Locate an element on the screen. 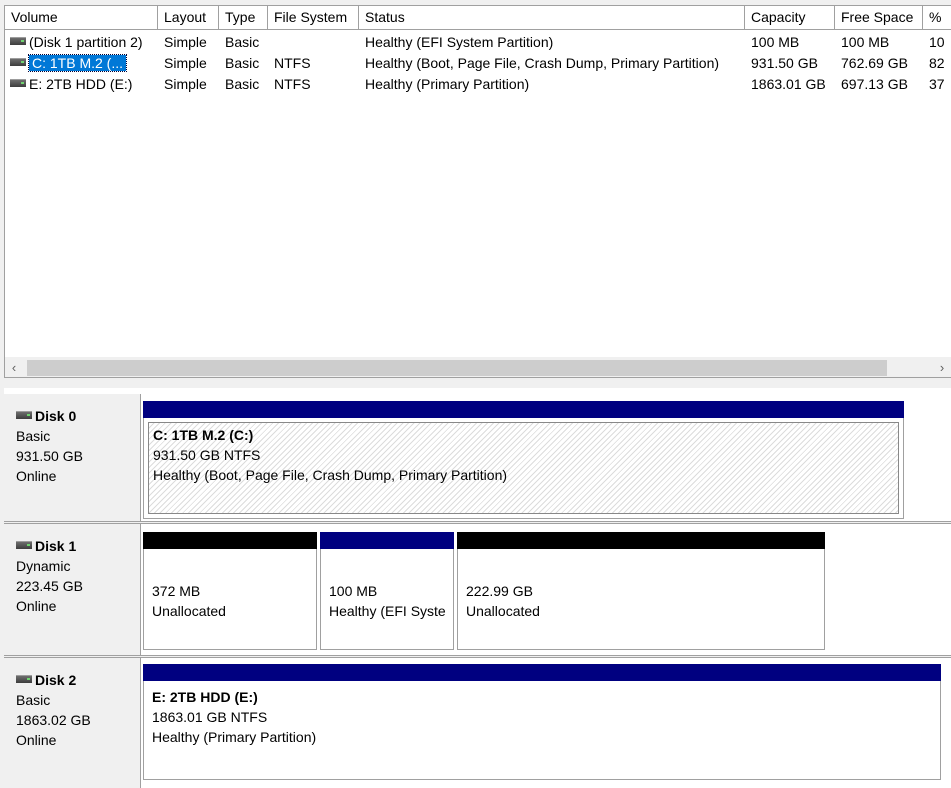 The width and height of the screenshot is (951, 788). col-header-type: Type is located at coordinates (243, 17).